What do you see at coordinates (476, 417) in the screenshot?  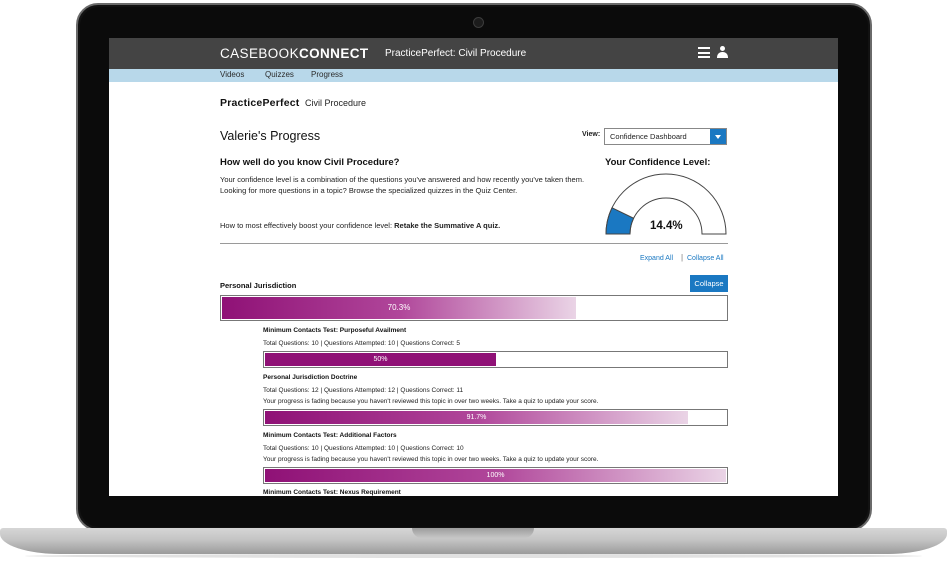 I see `topic-progress-label: 91.7%` at bounding box center [476, 417].